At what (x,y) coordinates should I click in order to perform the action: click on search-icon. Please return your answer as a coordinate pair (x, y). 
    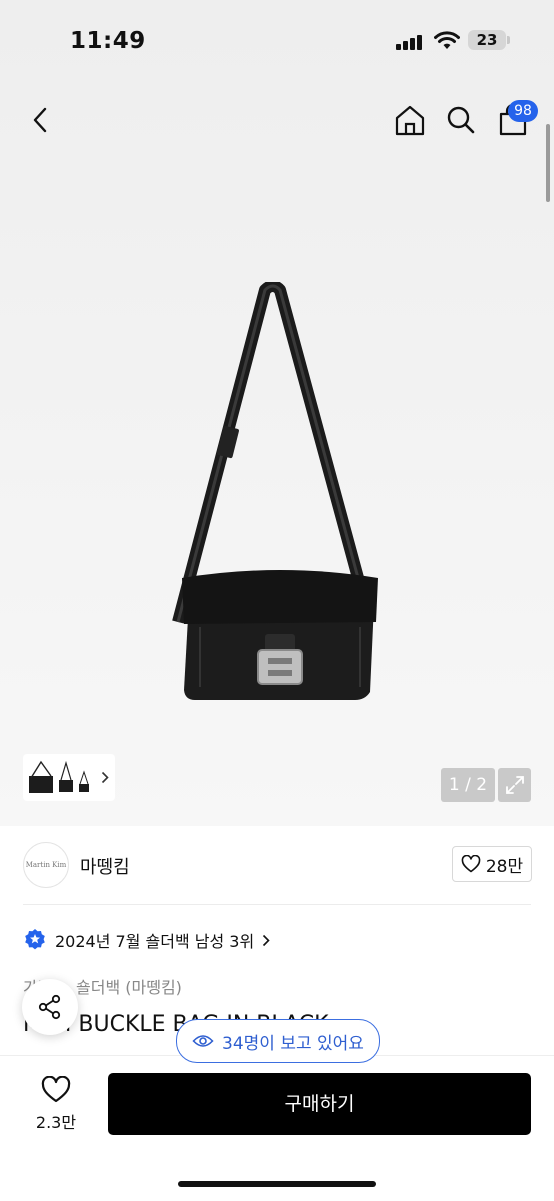
    Looking at the image, I should click on (461, 120).